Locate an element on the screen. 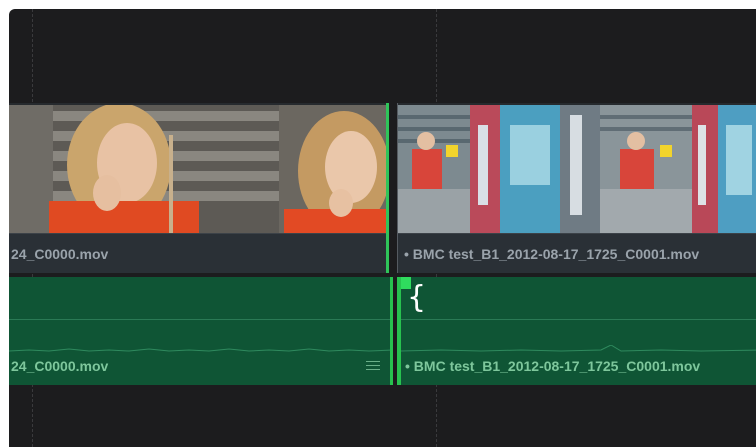 Image resolution: width=756 pixels, height=447 pixels. audio-clip-name: 24_C0000.mov is located at coordinates (60, 366).